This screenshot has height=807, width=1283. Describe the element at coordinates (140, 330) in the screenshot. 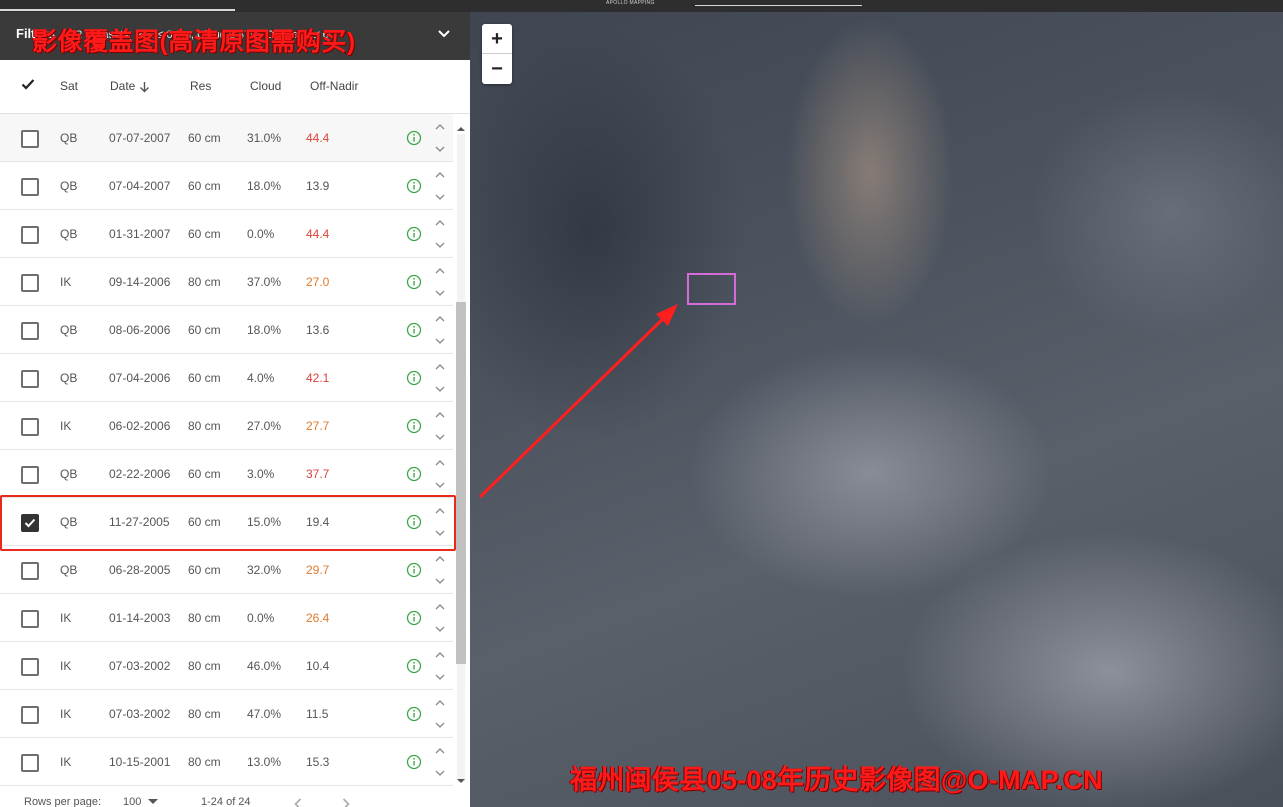

I see `cell-date: 08-06-2006` at that location.